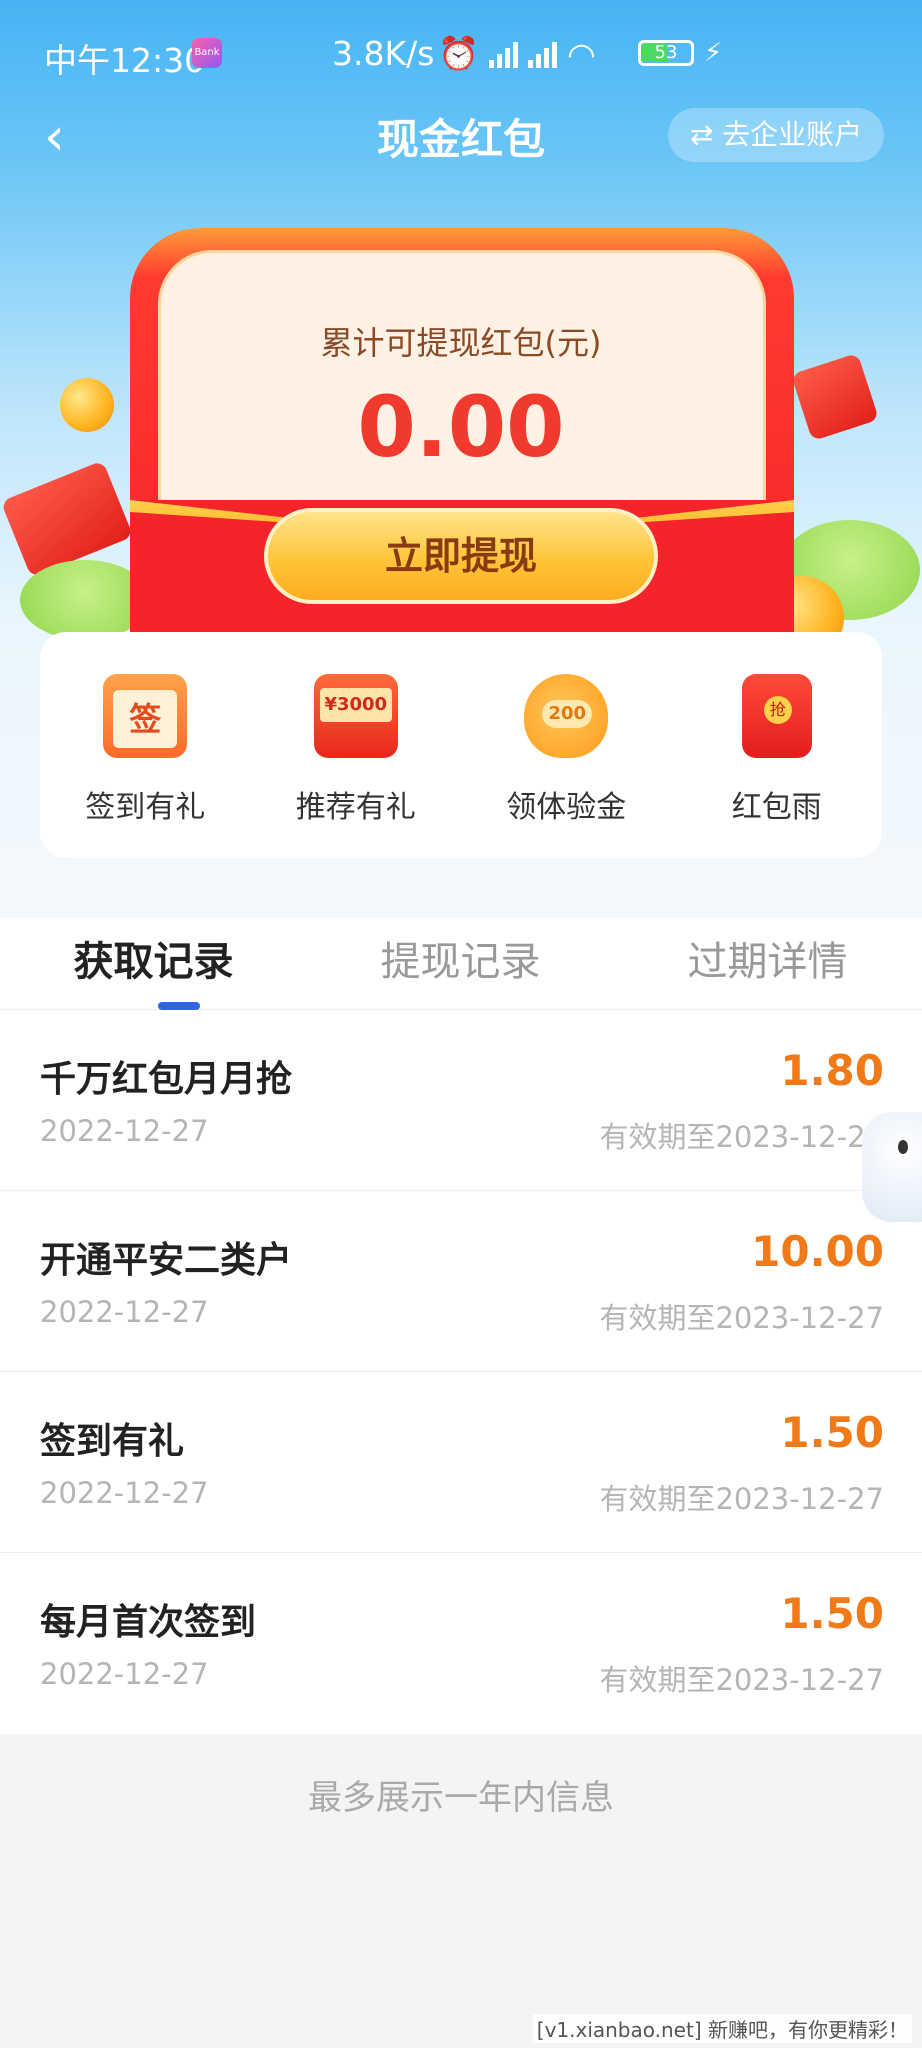 The height and width of the screenshot is (2048, 922). I want to click on withdrawable-amount: 0.00, so click(461, 427).